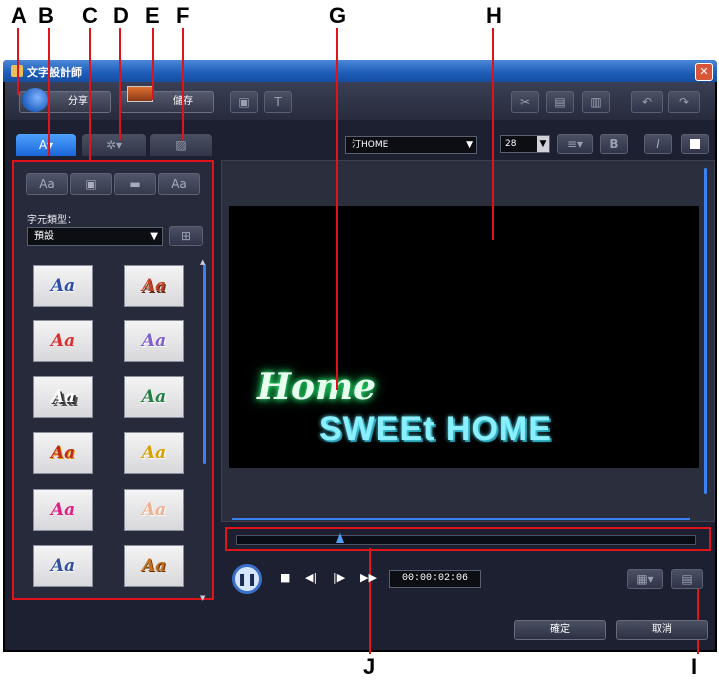 Image resolution: width=719 pixels, height=682 pixels. I want to click on tab-font: A▾, so click(46, 145).